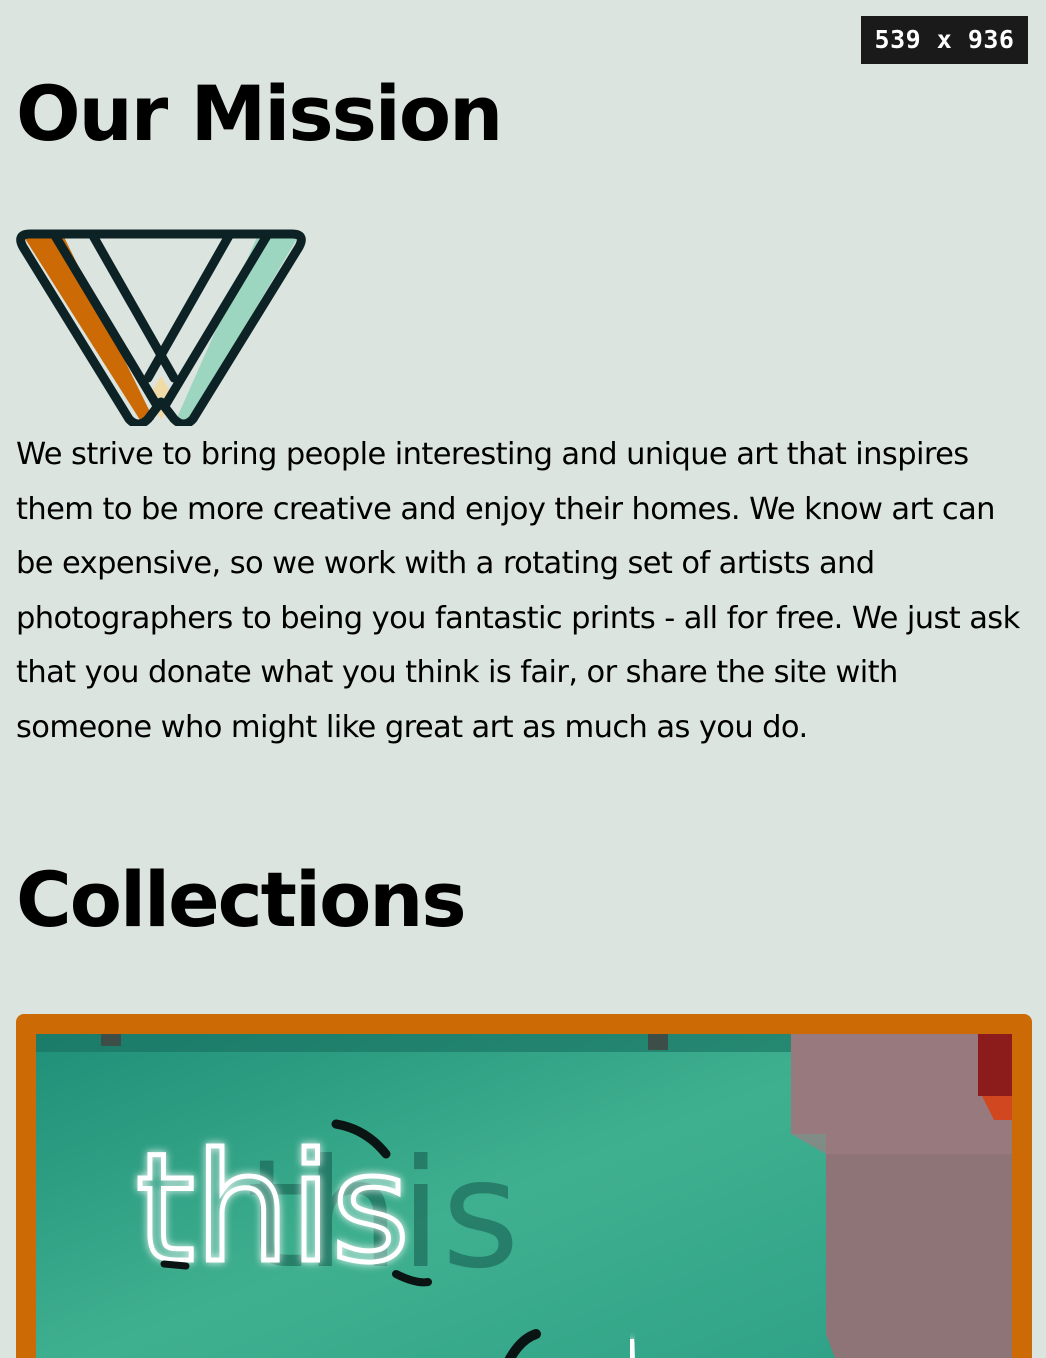  What do you see at coordinates (241, 899) in the screenshot?
I see `collections-title: Collections` at bounding box center [241, 899].